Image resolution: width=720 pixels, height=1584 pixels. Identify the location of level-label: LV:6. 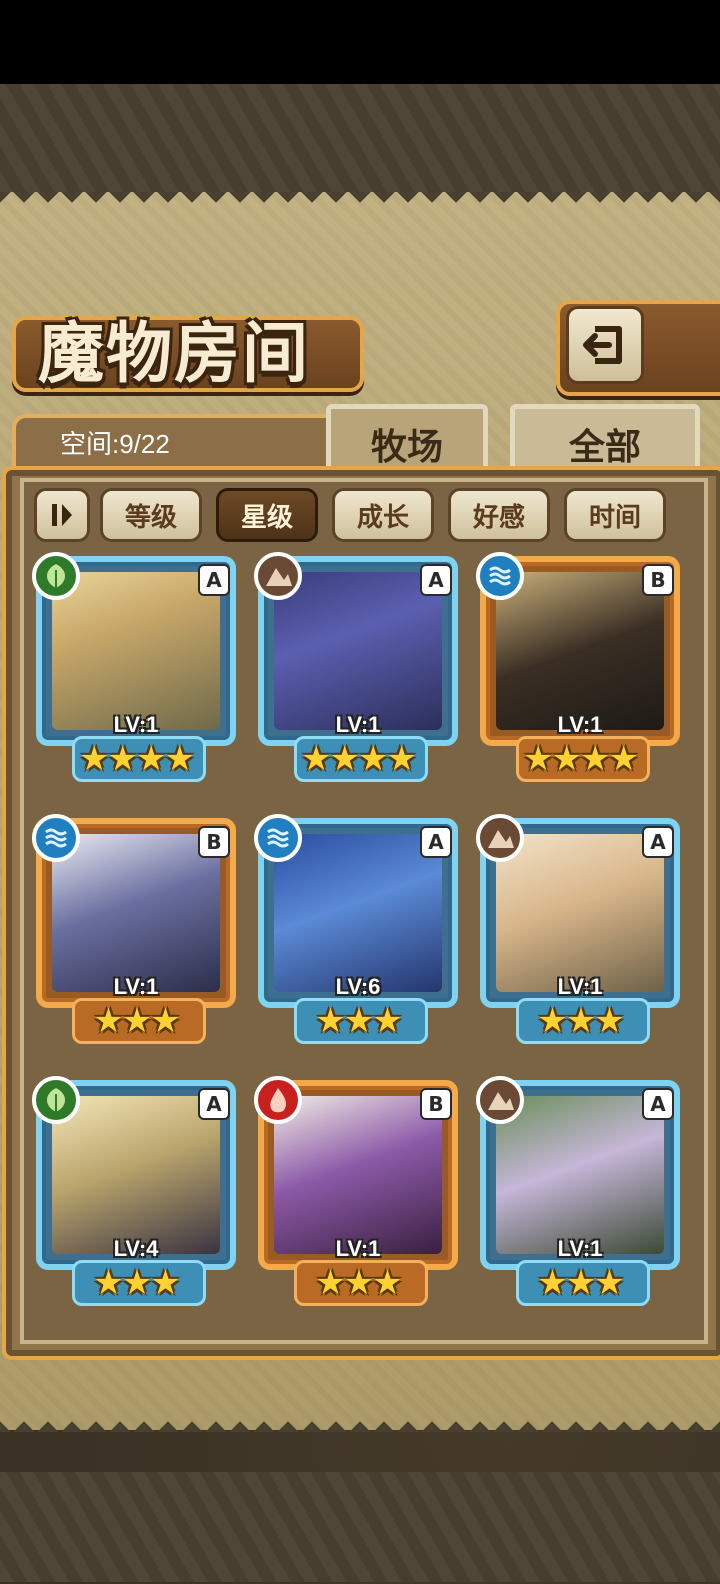
(358, 986).